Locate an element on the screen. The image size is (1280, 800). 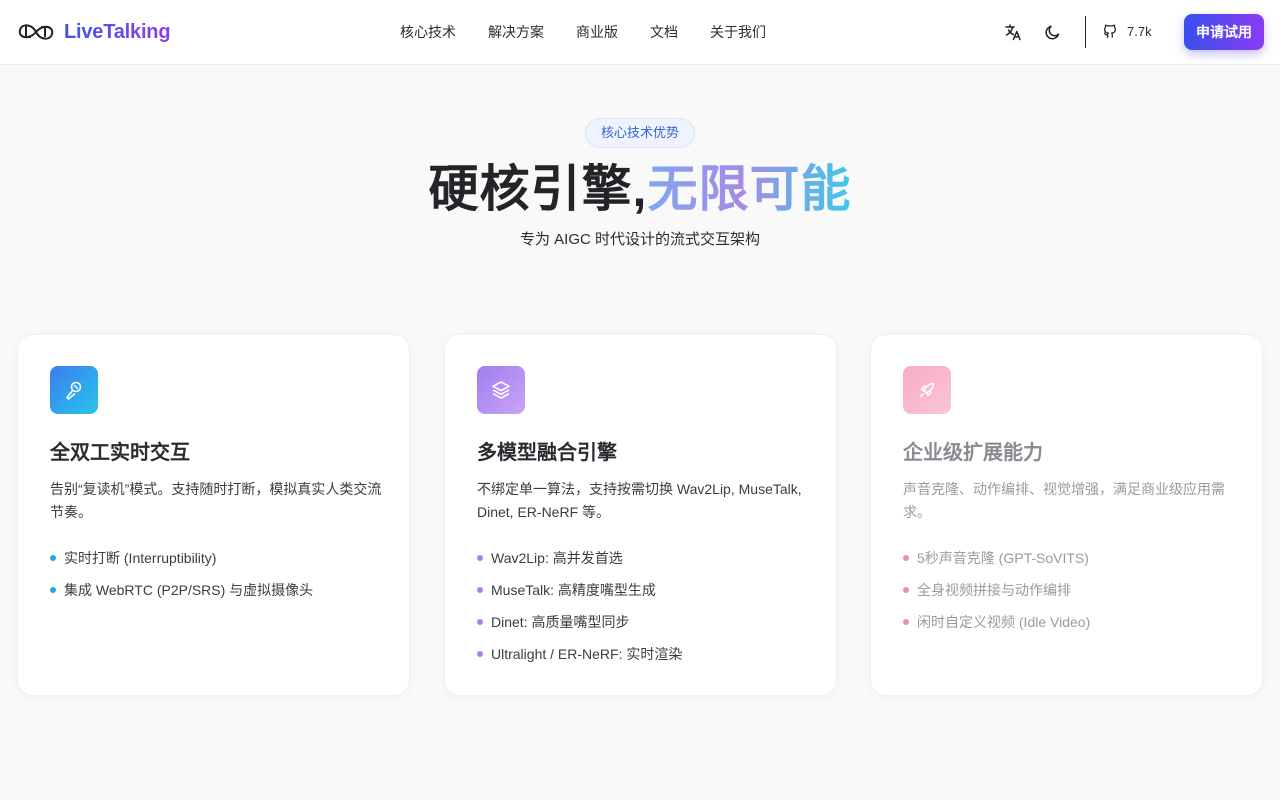
nav-item-solutions: 解决方案 is located at coordinates (516, 32).